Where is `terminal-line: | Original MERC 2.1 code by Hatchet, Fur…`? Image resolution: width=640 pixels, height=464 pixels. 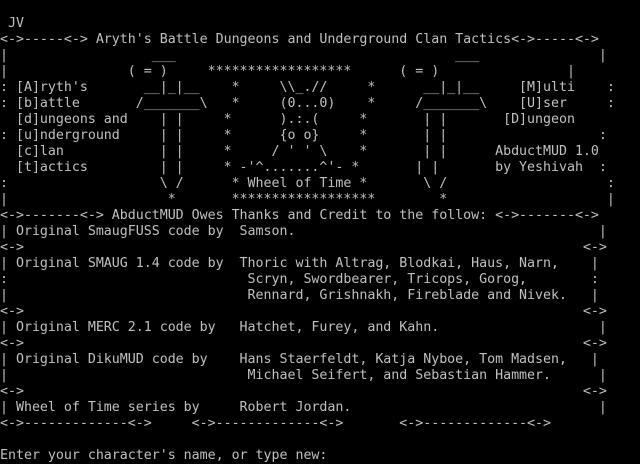
terminal-line: | Original MERC 2.1 code by Hatchet, Fur… is located at coordinates (303, 327).